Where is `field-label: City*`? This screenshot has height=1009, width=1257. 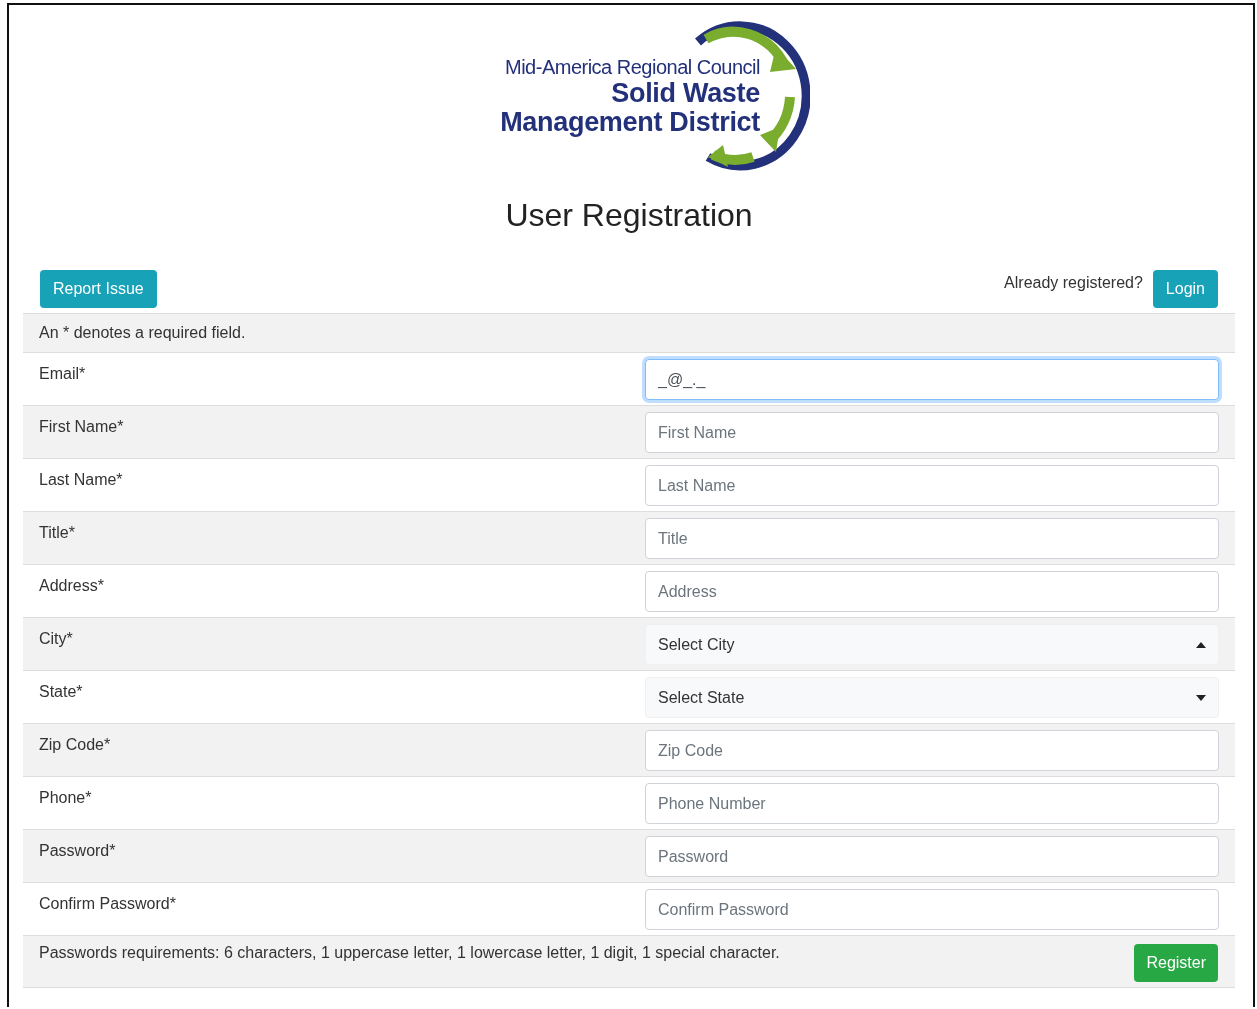 field-label: City* is located at coordinates (56, 639).